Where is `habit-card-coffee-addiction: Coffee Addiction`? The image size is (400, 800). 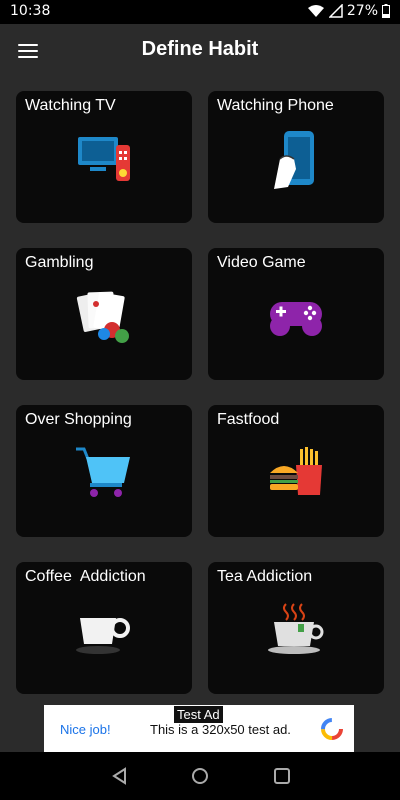 habit-card-coffee-addiction: Coffee Addiction is located at coordinates (104, 628).